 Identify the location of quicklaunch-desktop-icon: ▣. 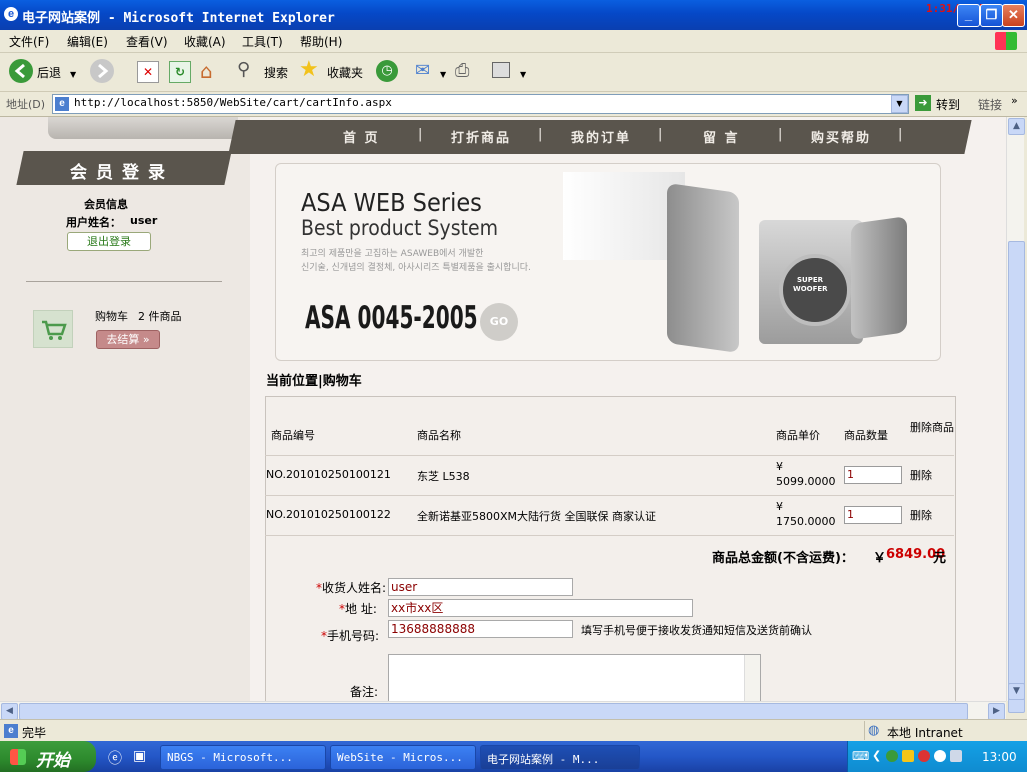
(139, 756).